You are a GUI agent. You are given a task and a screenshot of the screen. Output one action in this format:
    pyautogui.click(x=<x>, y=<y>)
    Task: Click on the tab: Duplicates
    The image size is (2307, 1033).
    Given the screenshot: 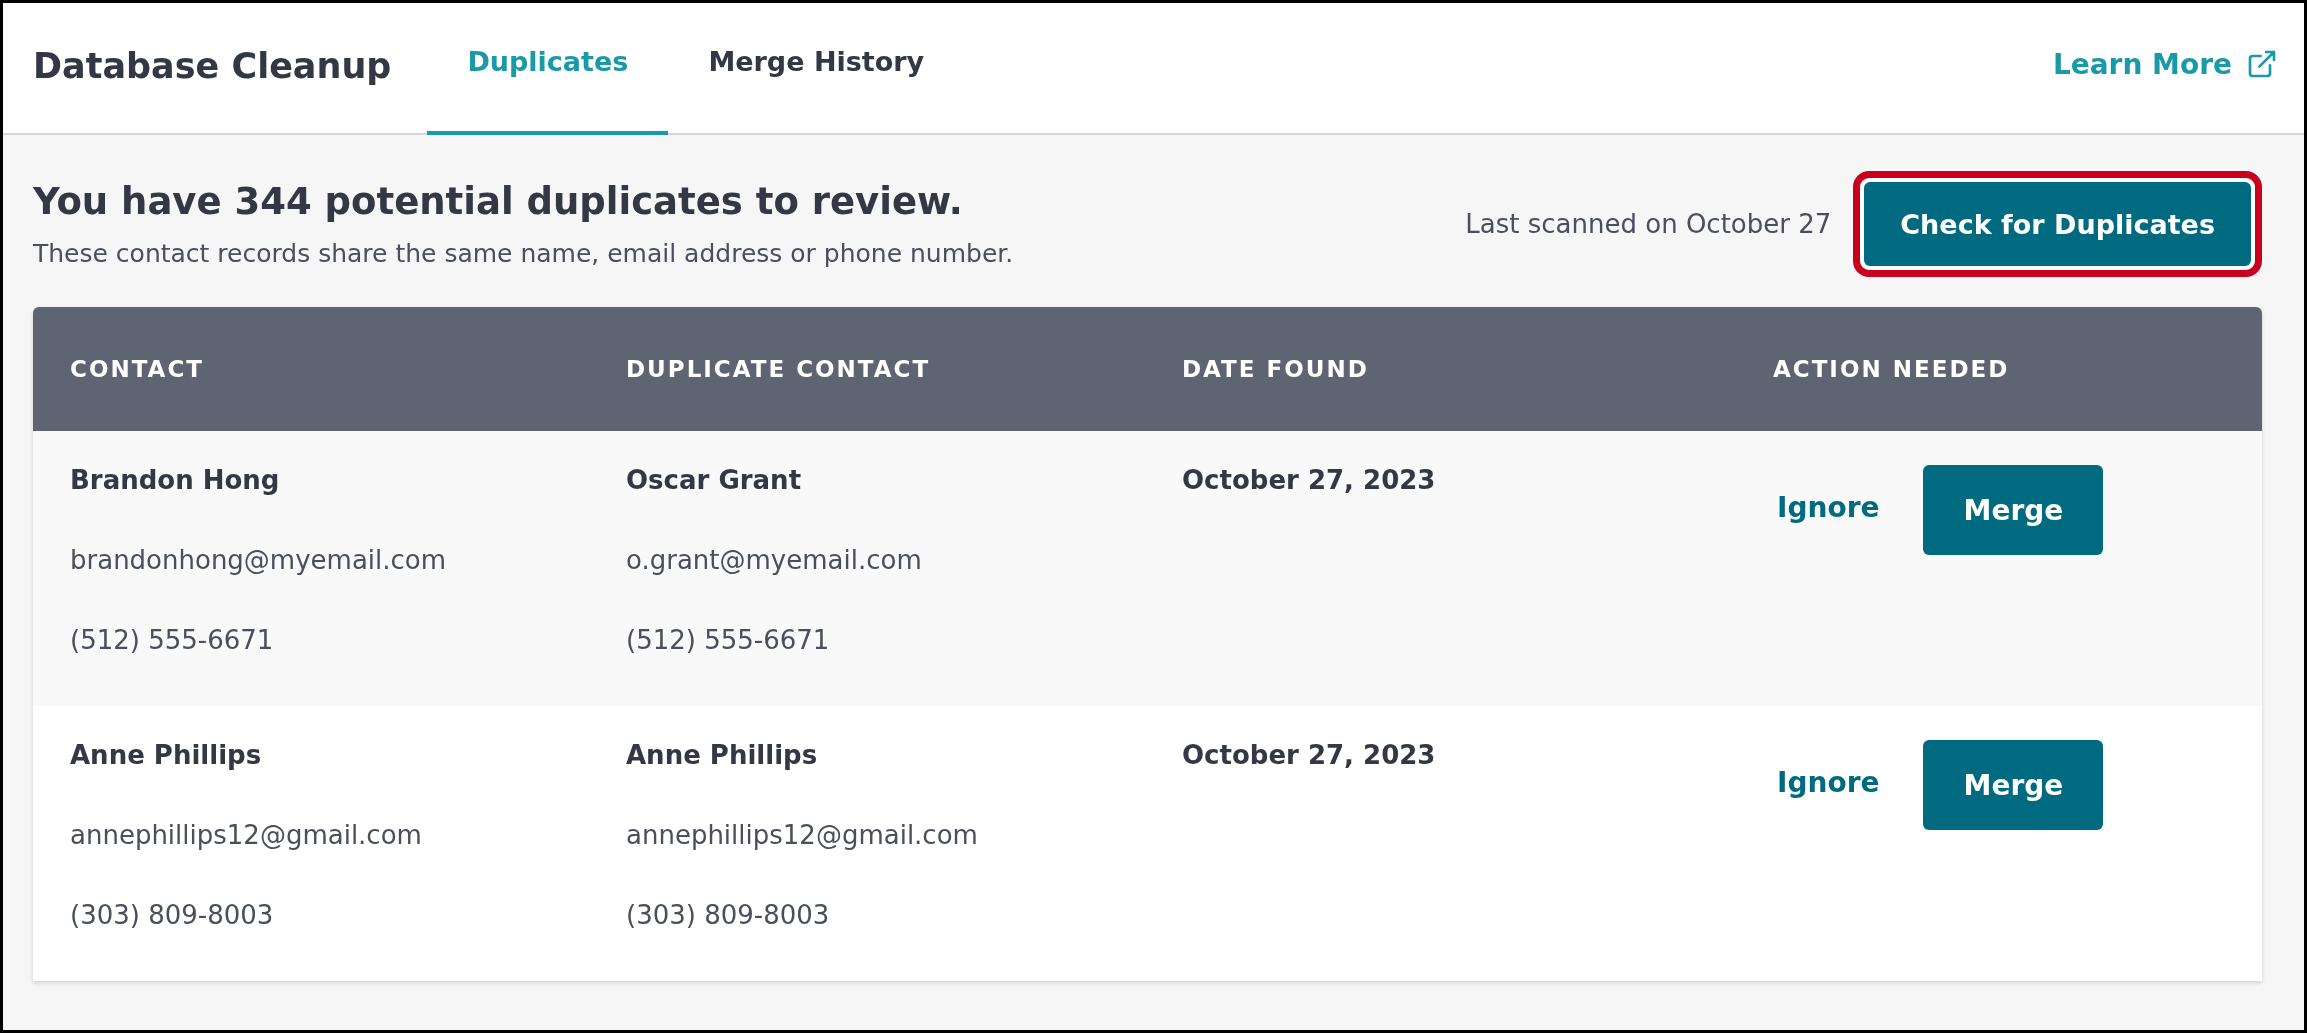 What is the action you would take?
    pyautogui.click(x=548, y=69)
    